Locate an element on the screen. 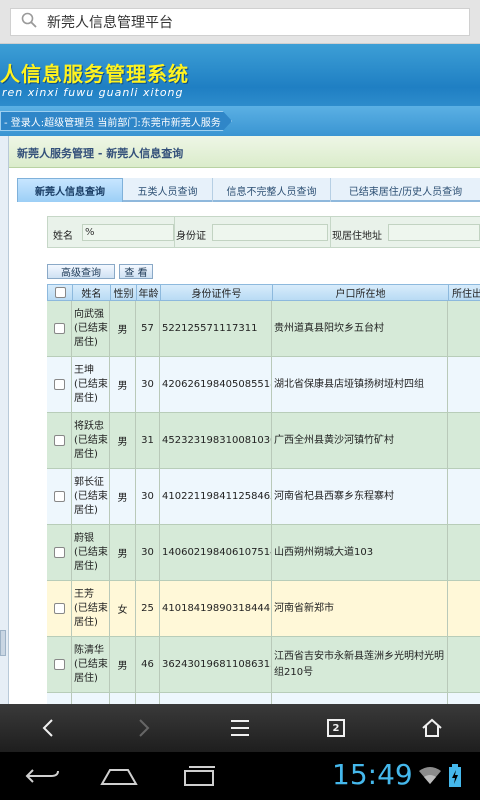  hukou-text: 组210号 is located at coordinates (294, 672).